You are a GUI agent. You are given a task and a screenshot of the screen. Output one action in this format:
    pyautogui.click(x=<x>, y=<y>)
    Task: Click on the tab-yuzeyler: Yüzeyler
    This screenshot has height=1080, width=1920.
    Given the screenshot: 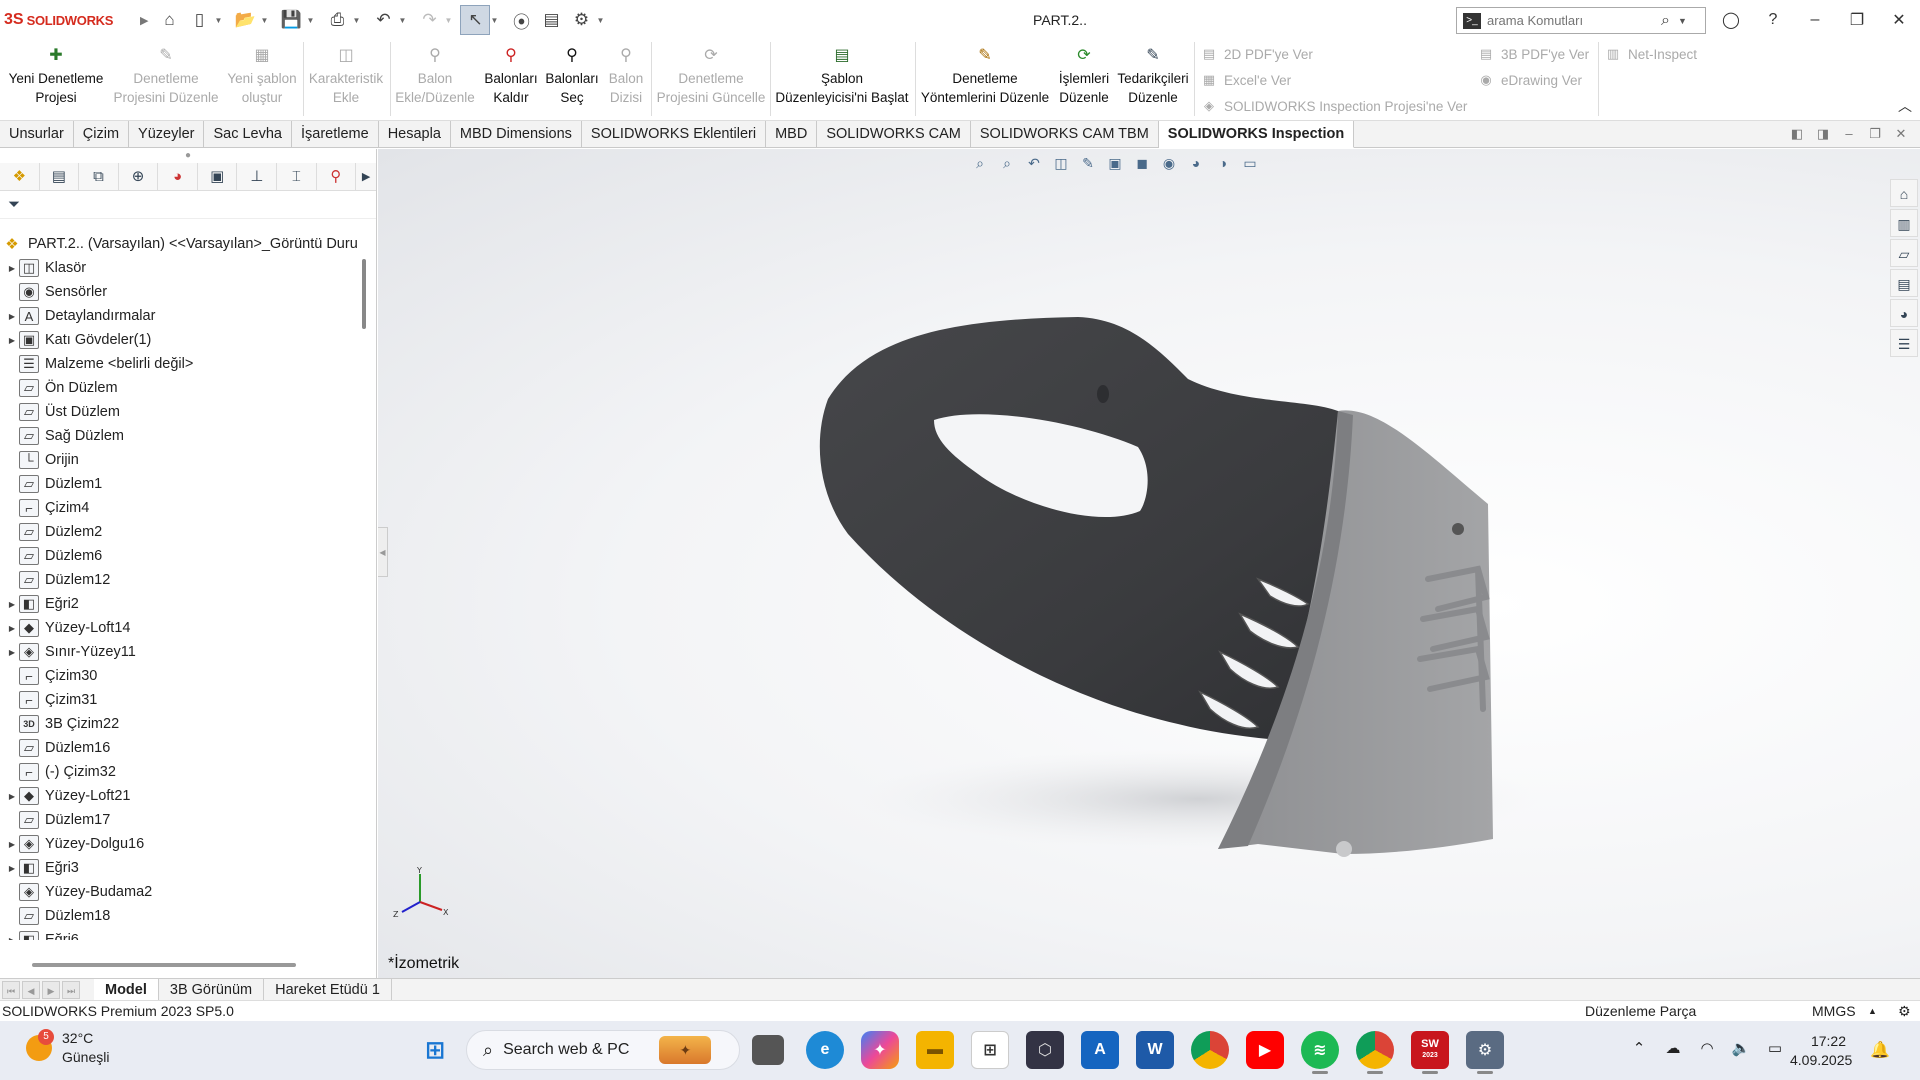 What is the action you would take?
    pyautogui.click(x=167, y=134)
    